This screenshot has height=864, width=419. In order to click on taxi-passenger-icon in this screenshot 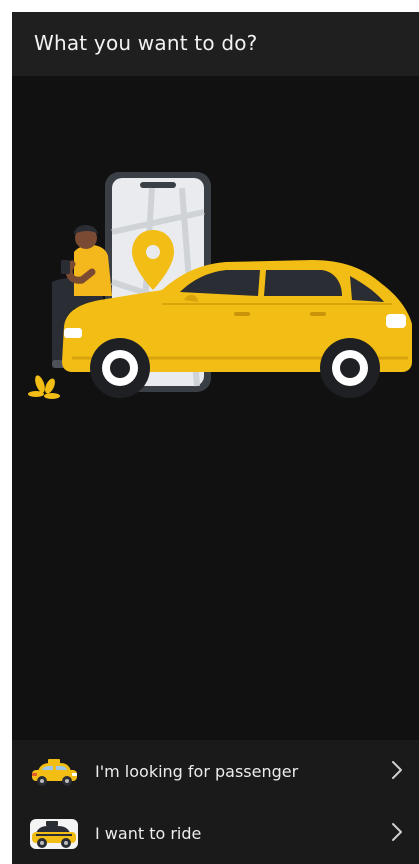, I will do `click(54, 834)`.